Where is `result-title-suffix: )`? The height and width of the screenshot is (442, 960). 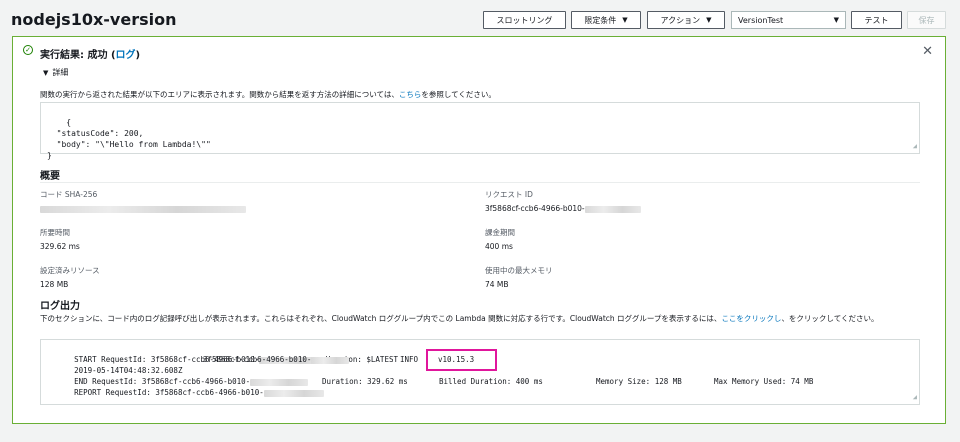
result-title-suffix: ) is located at coordinates (138, 55).